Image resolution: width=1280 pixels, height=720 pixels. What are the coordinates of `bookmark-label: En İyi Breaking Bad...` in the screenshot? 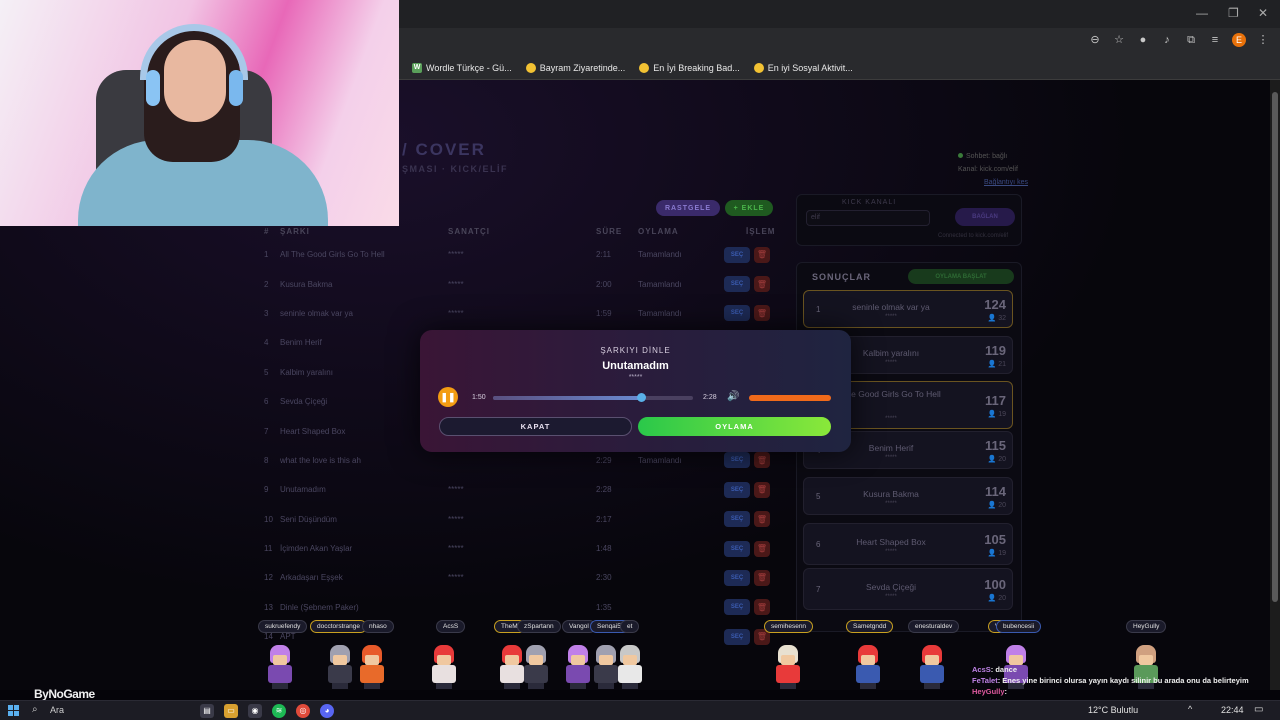 It's located at (696, 67).